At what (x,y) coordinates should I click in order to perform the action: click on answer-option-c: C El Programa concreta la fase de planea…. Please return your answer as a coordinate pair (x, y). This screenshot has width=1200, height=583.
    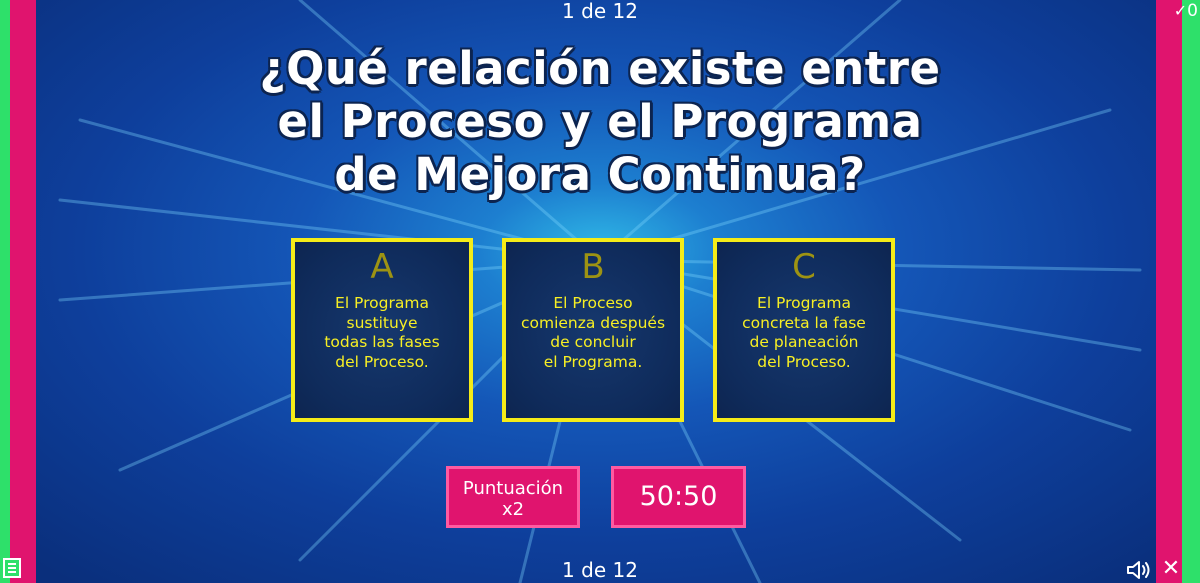
    Looking at the image, I should click on (804, 330).